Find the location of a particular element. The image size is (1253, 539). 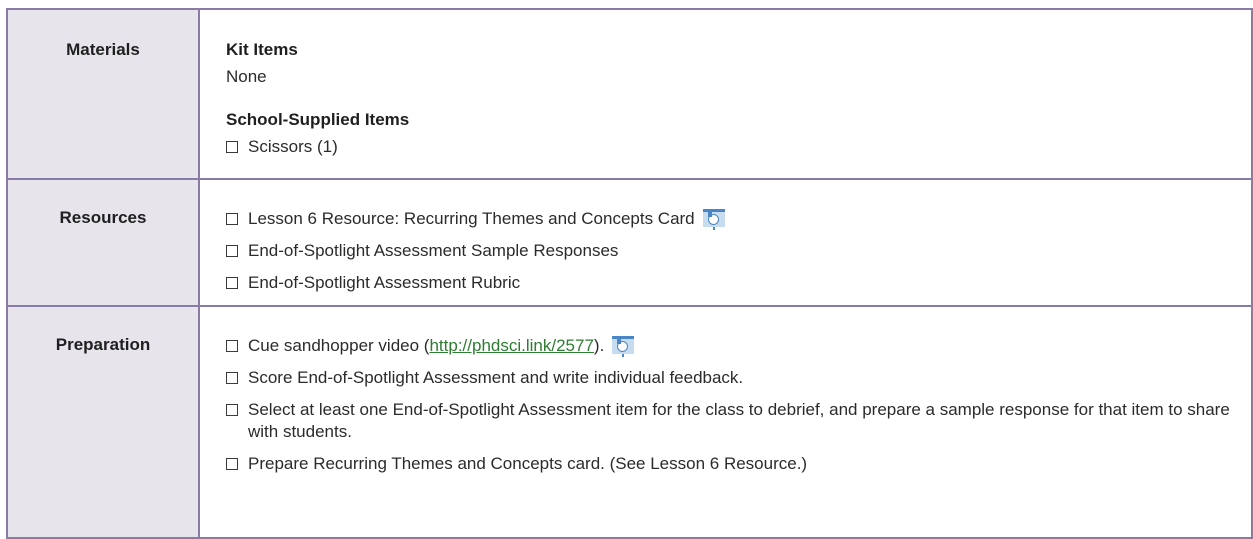

resources-label: Resources is located at coordinates (103, 217).